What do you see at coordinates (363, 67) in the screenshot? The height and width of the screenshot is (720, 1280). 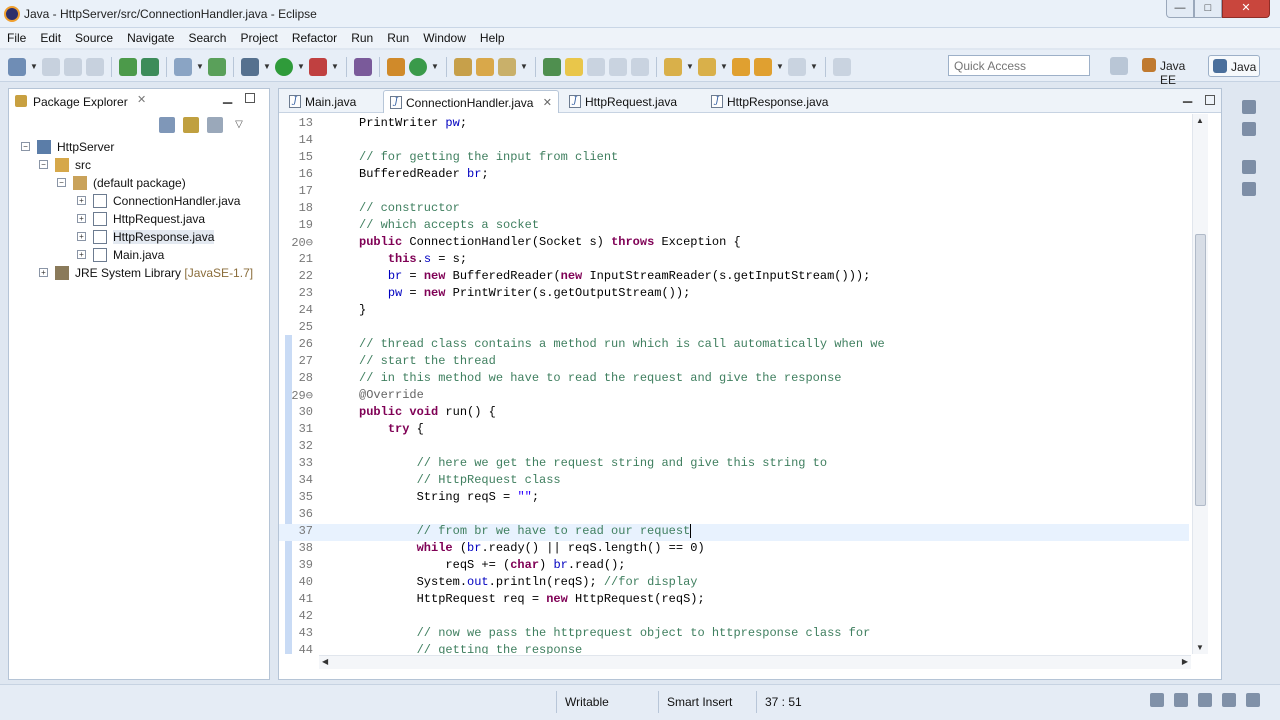 I see `wand-icon` at bounding box center [363, 67].